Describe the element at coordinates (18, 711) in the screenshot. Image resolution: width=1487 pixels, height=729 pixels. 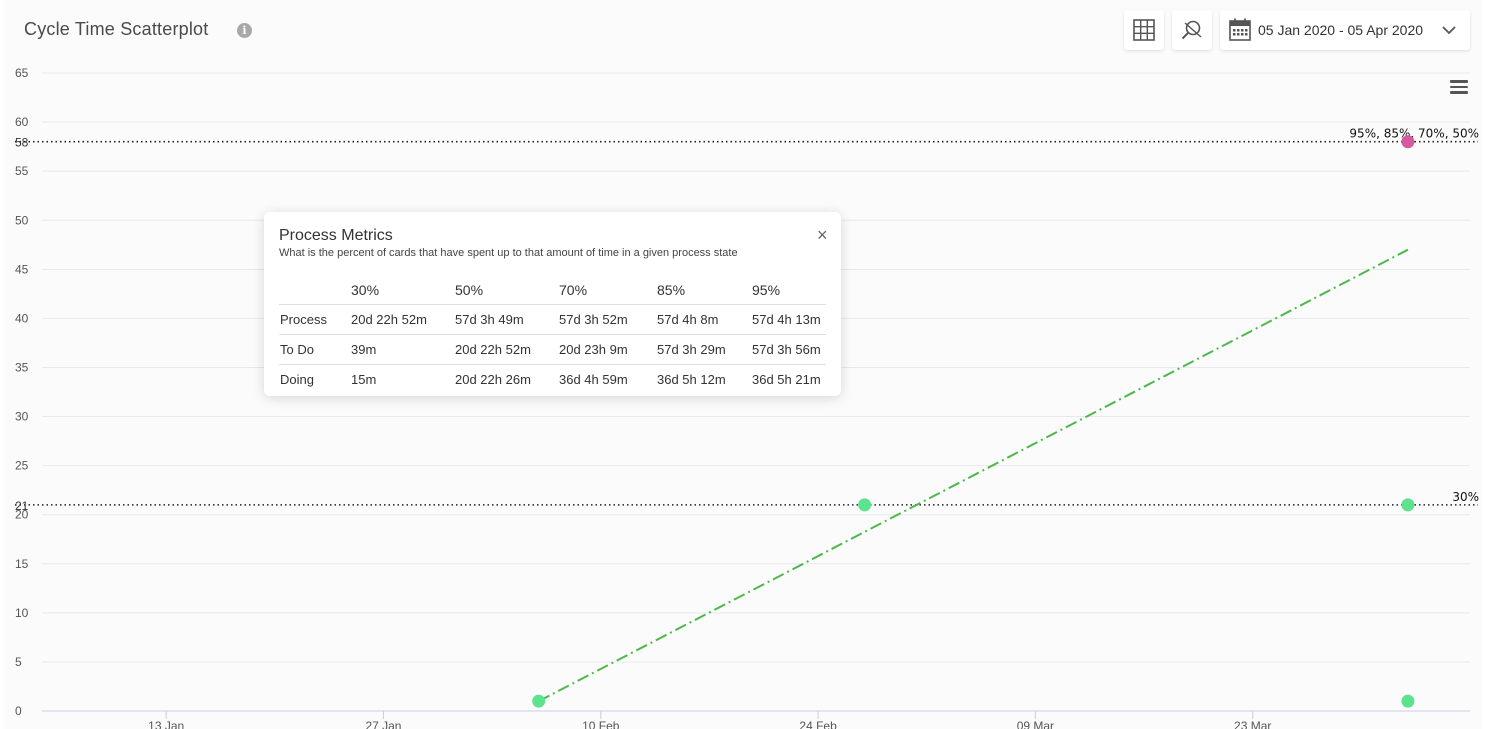
I see `y-tick-label: 0` at that location.